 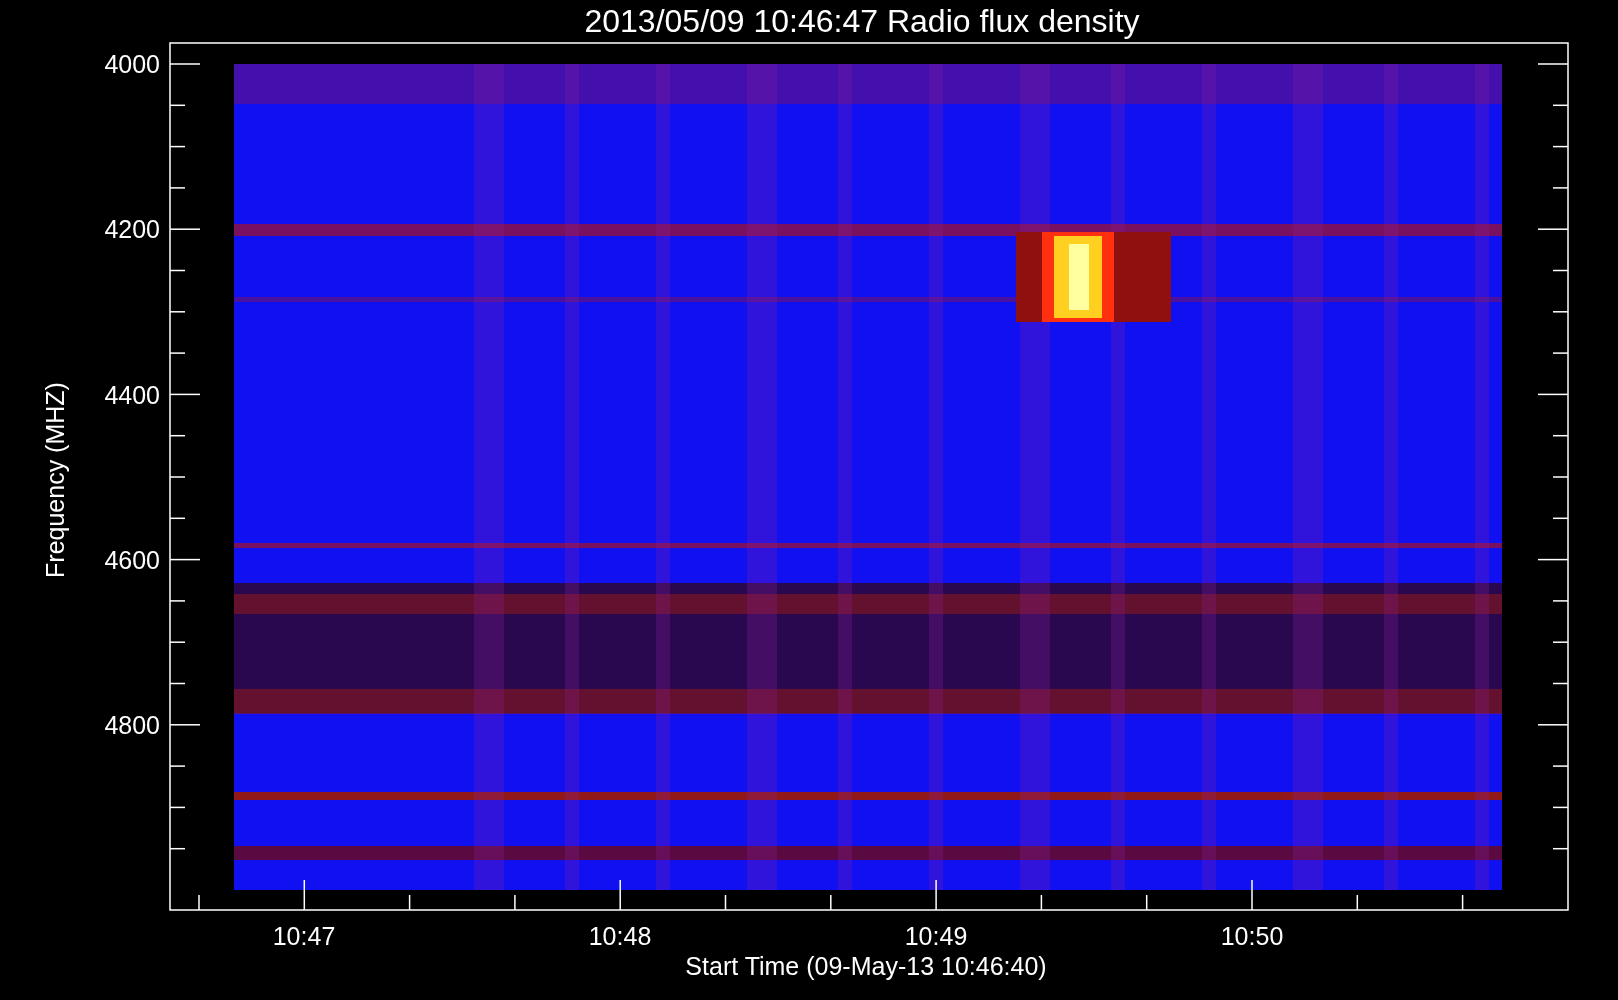 What do you see at coordinates (132, 229) in the screenshot?
I see `y-tick-label: 4200` at bounding box center [132, 229].